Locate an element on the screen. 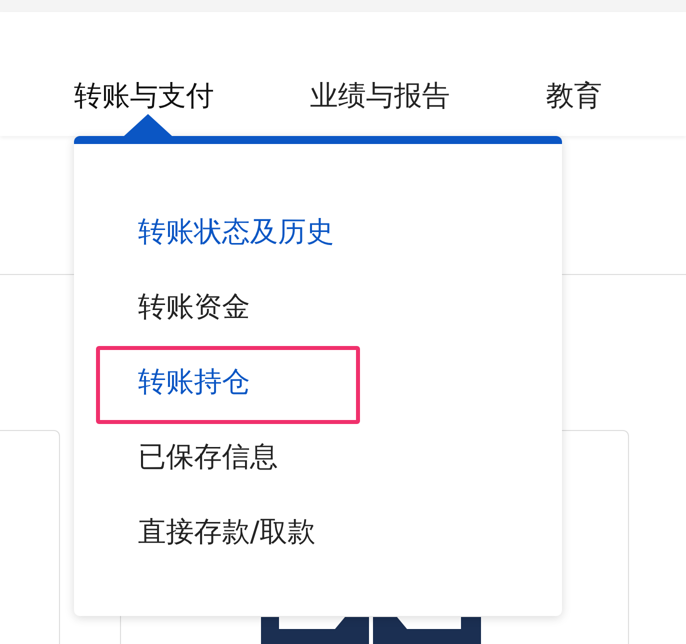 Image resolution: width=686 pixels, height=644 pixels. menu-item: 转账资金 is located at coordinates (194, 306).